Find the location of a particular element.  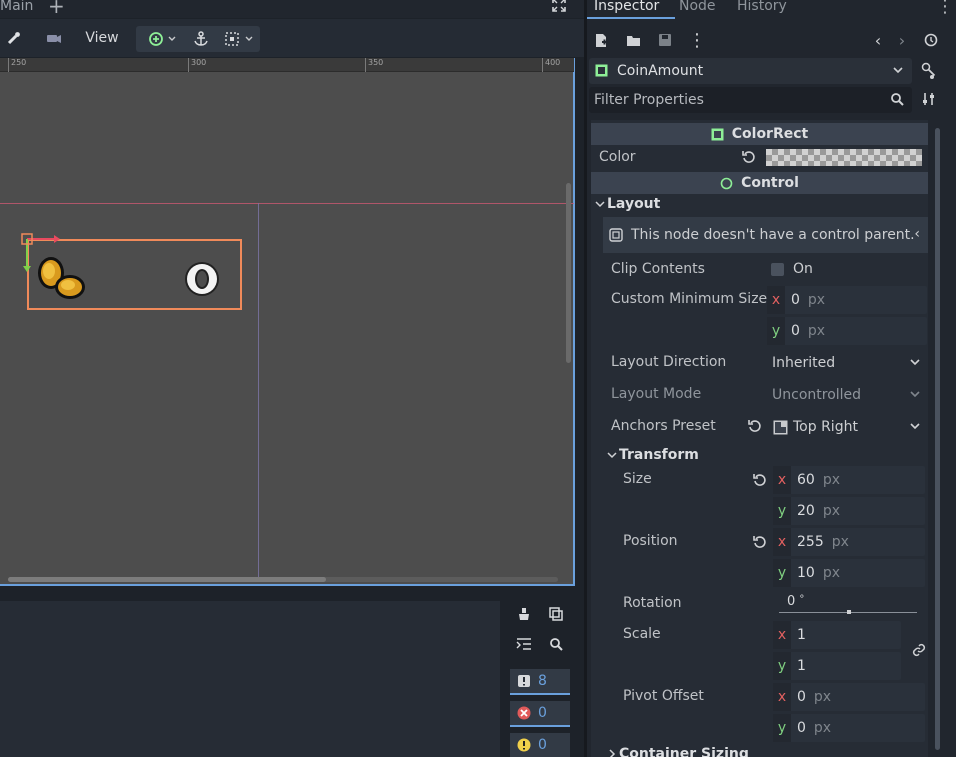

section-control: Control is located at coordinates (759, 183).